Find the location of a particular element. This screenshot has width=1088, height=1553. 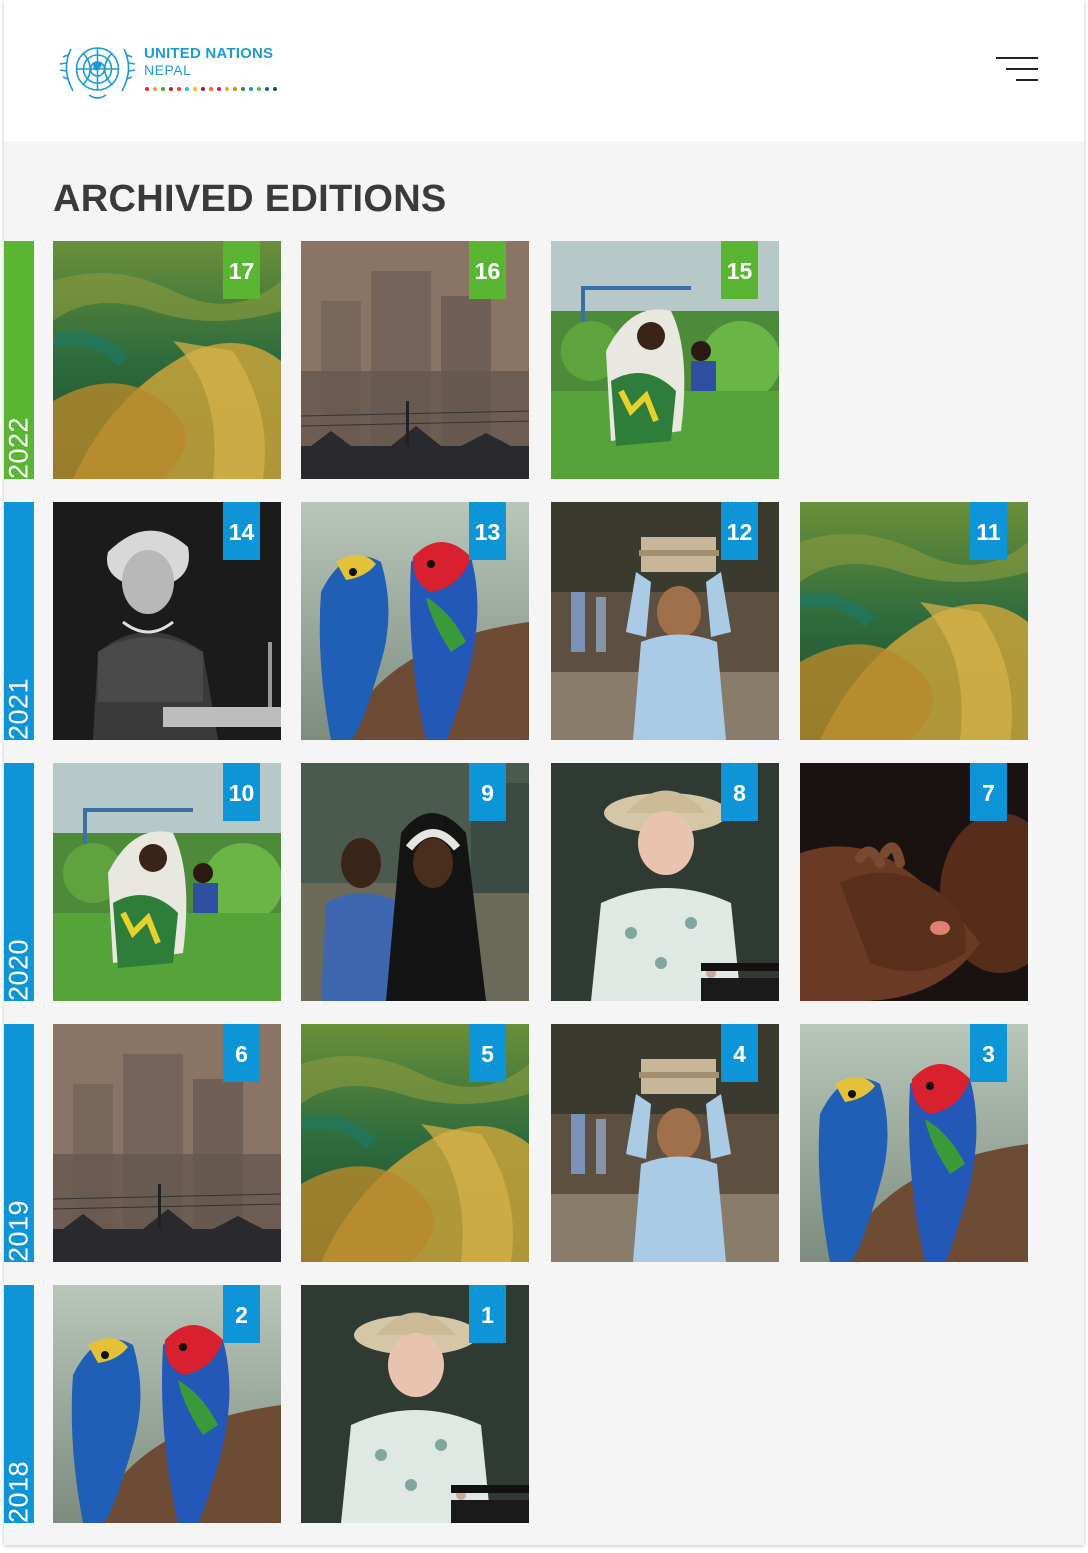

edition-number: 1 is located at coordinates (487, 1315).